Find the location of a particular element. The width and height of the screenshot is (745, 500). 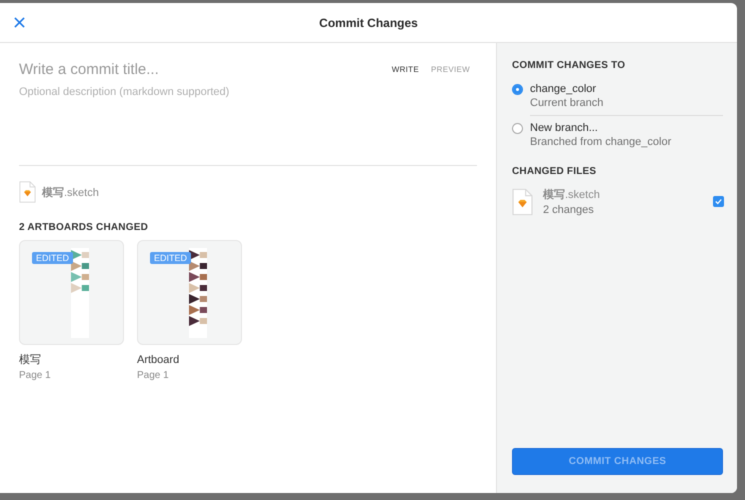

artboard-name: 模写 is located at coordinates (30, 360).